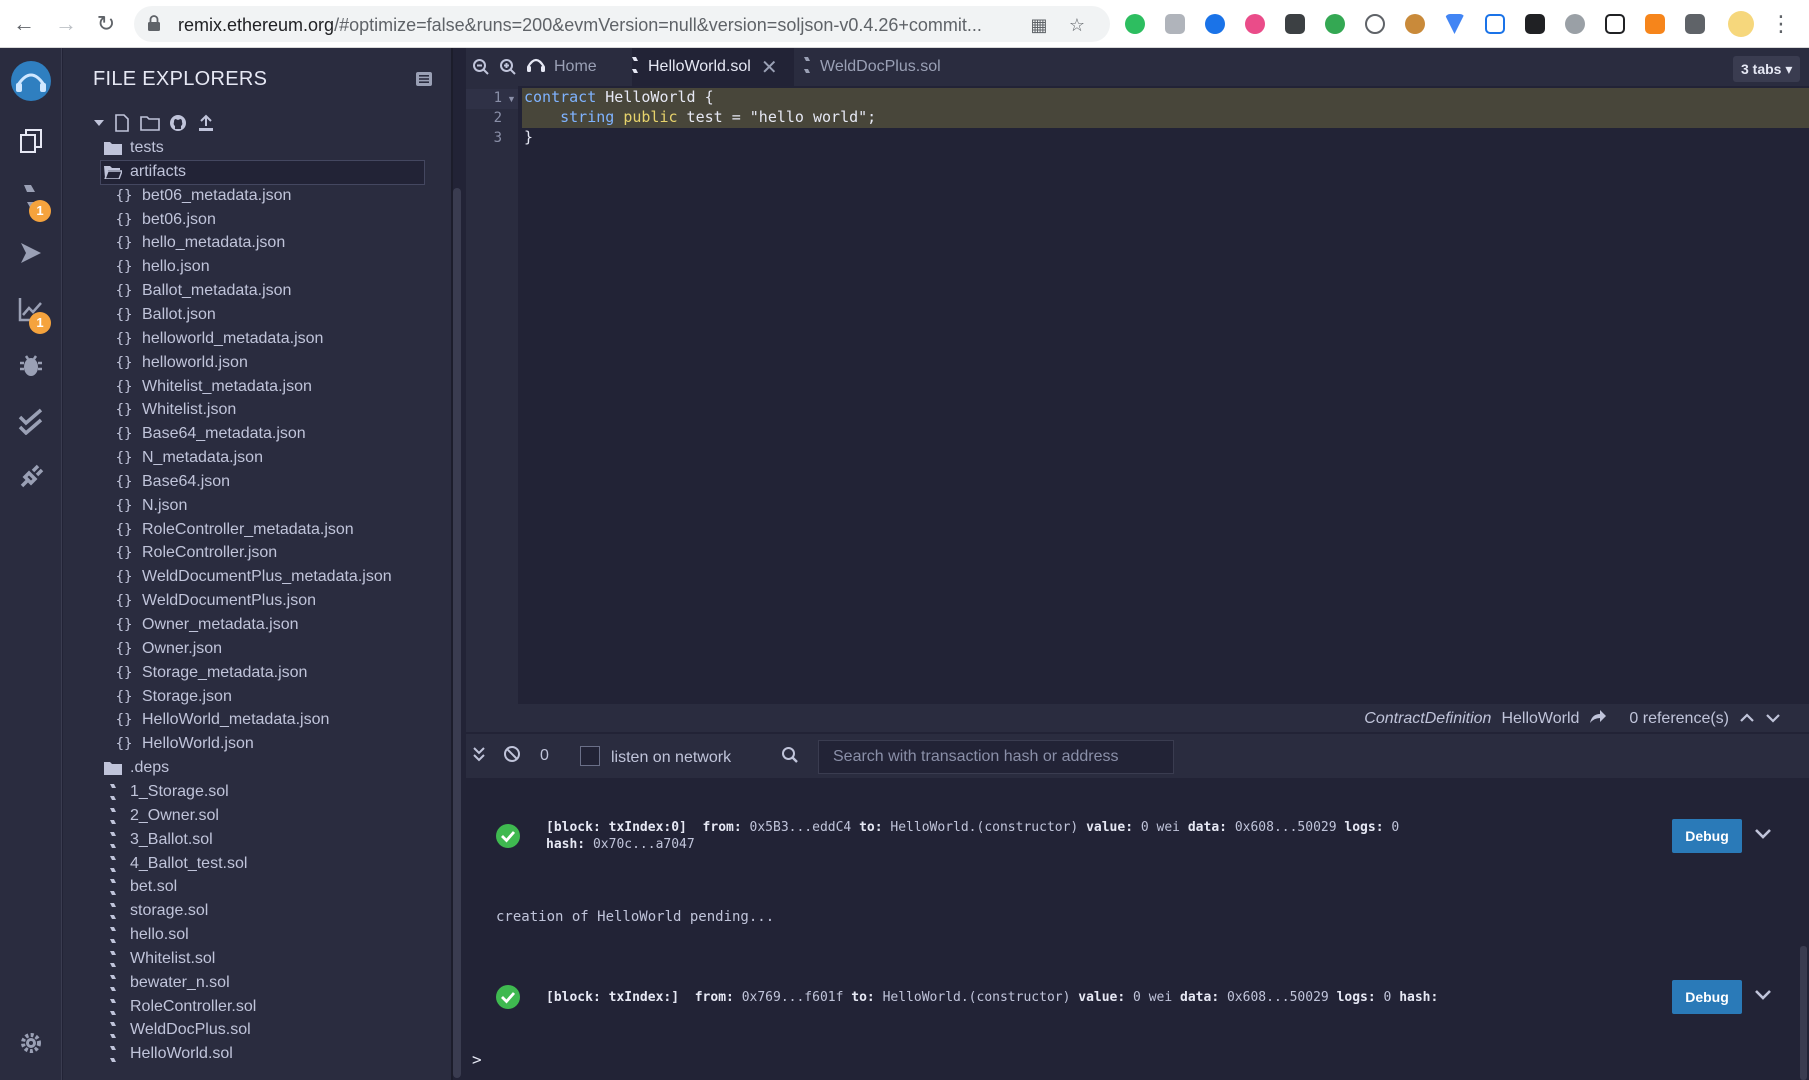 The width and height of the screenshot is (1809, 1080). I want to click on file-item: storage.sol, so click(156, 911).